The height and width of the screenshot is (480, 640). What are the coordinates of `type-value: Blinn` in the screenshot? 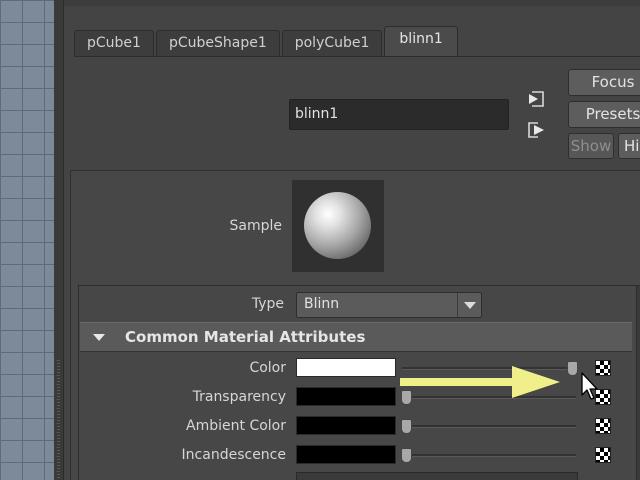 It's located at (322, 304).